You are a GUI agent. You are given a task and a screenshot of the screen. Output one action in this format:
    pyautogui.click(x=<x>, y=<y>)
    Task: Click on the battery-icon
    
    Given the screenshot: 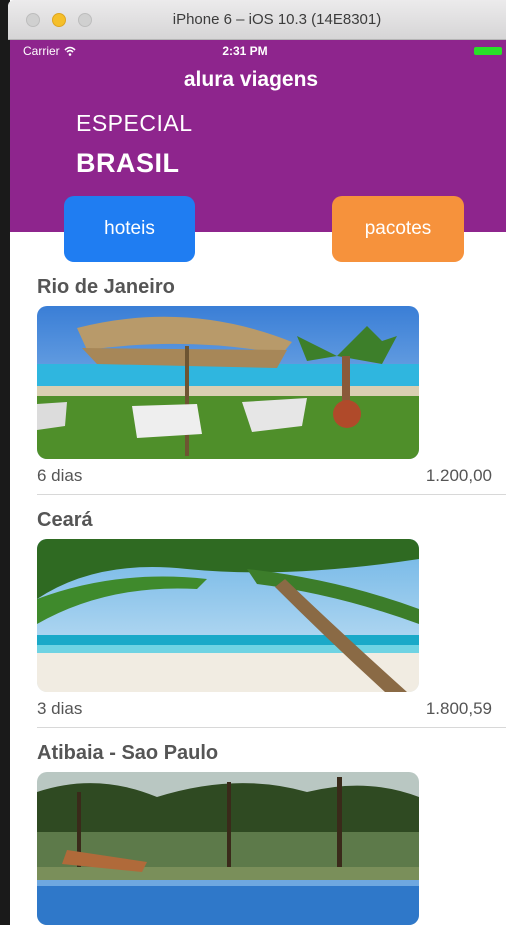 What is the action you would take?
    pyautogui.click(x=488, y=51)
    